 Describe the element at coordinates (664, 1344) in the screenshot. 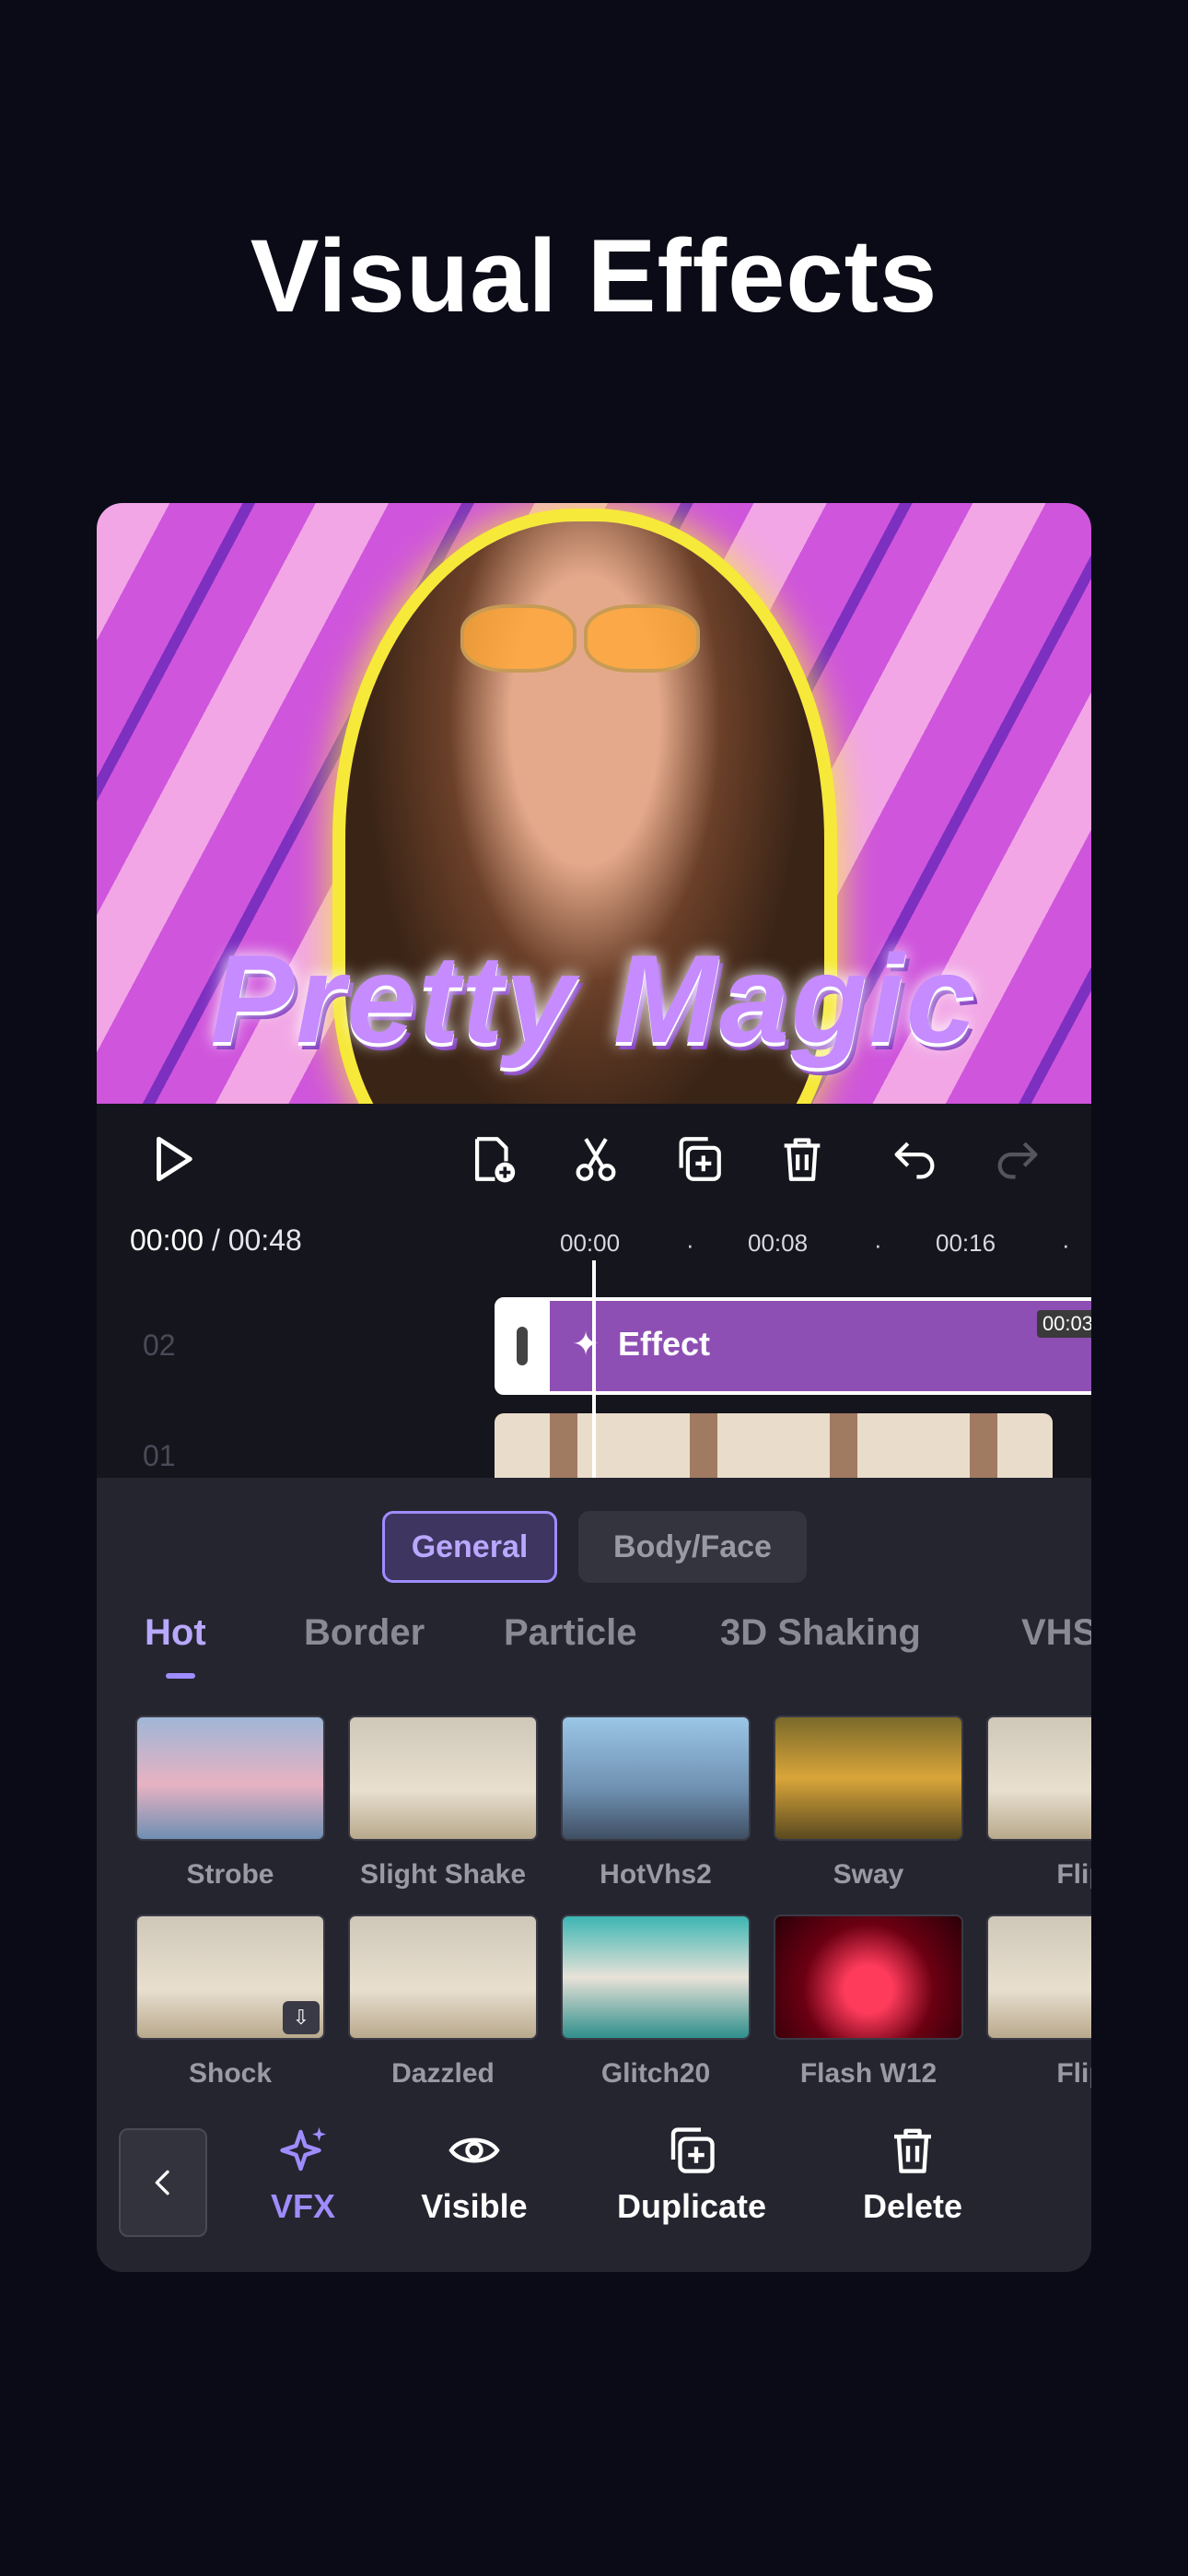

I see `effect-clip-label: Effect` at that location.